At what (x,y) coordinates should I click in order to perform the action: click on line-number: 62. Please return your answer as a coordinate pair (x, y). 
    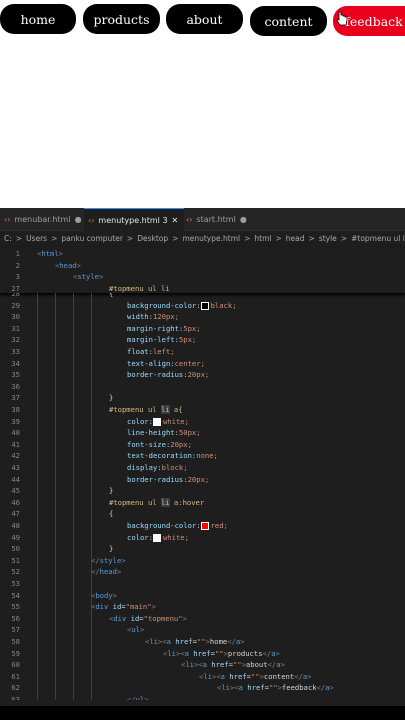
    Looking at the image, I should click on (15, 688).